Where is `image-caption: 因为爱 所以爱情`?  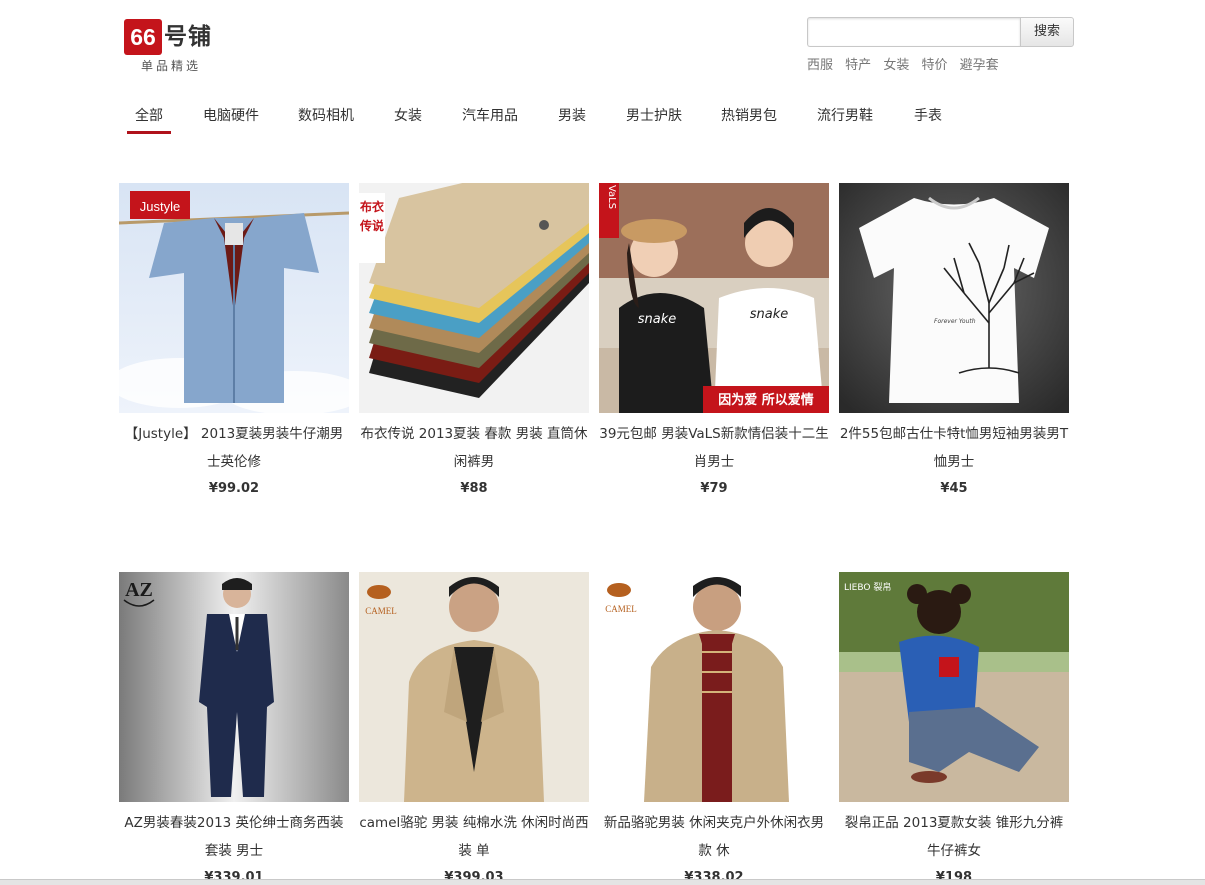
image-caption: 因为爱 所以爱情 is located at coordinates (766, 400).